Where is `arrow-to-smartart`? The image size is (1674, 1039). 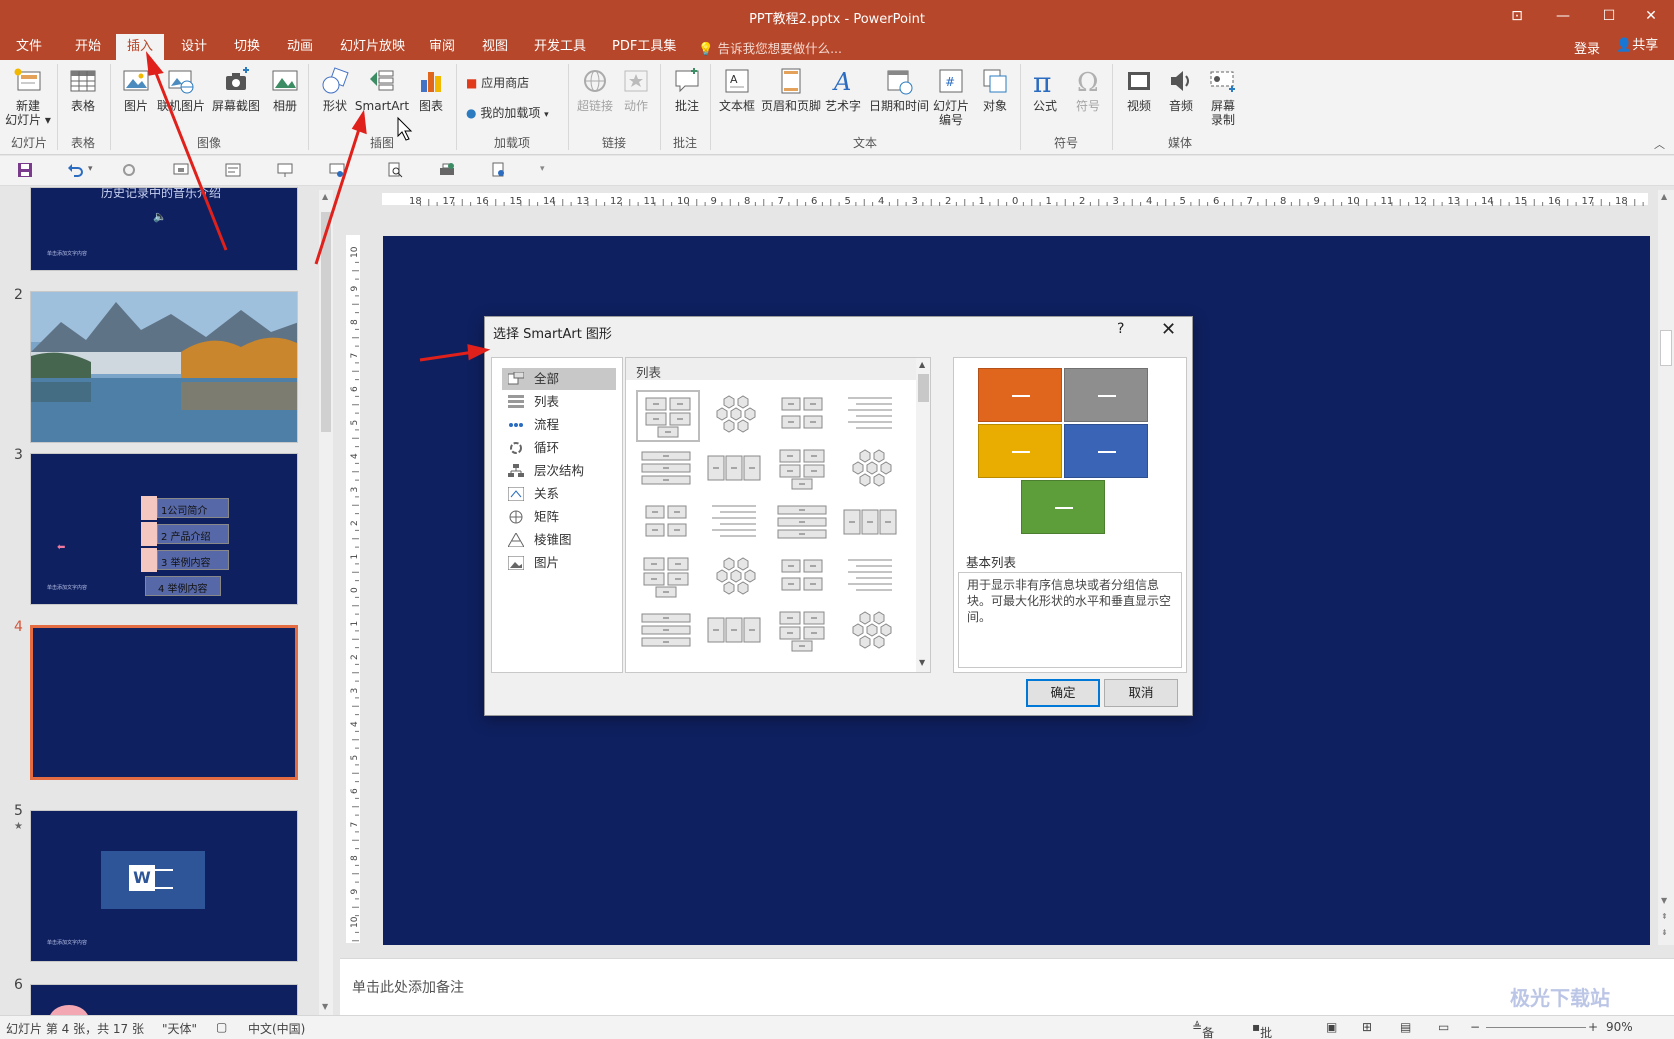
arrow-to-smartart is located at coordinates (338, 195).